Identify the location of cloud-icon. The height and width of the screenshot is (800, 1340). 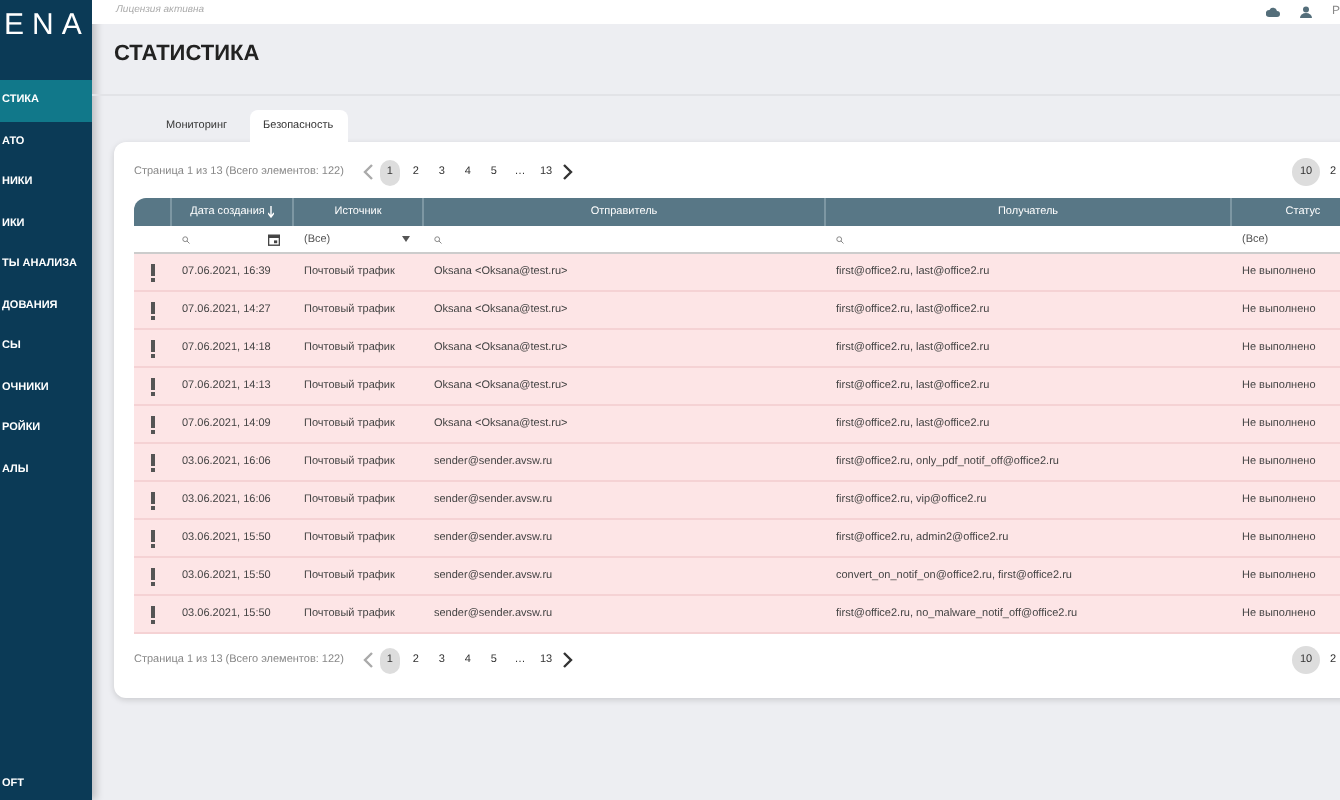
(1272, 12).